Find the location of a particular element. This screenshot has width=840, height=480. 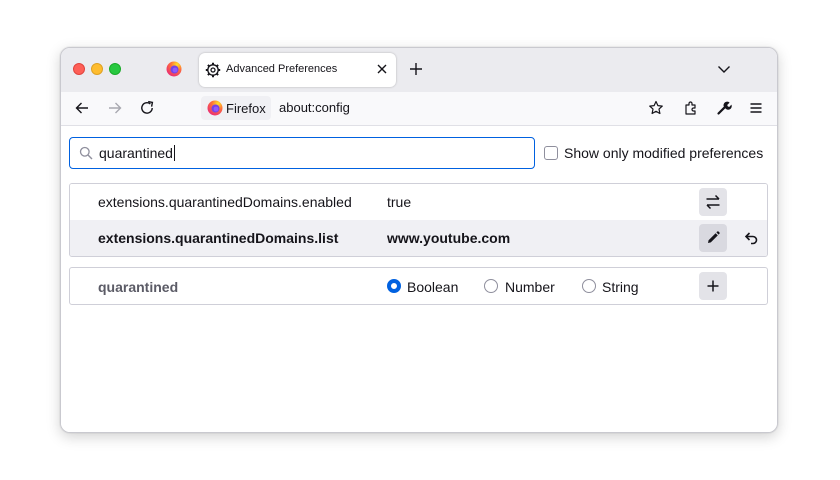

toggle-icon is located at coordinates (713, 202).